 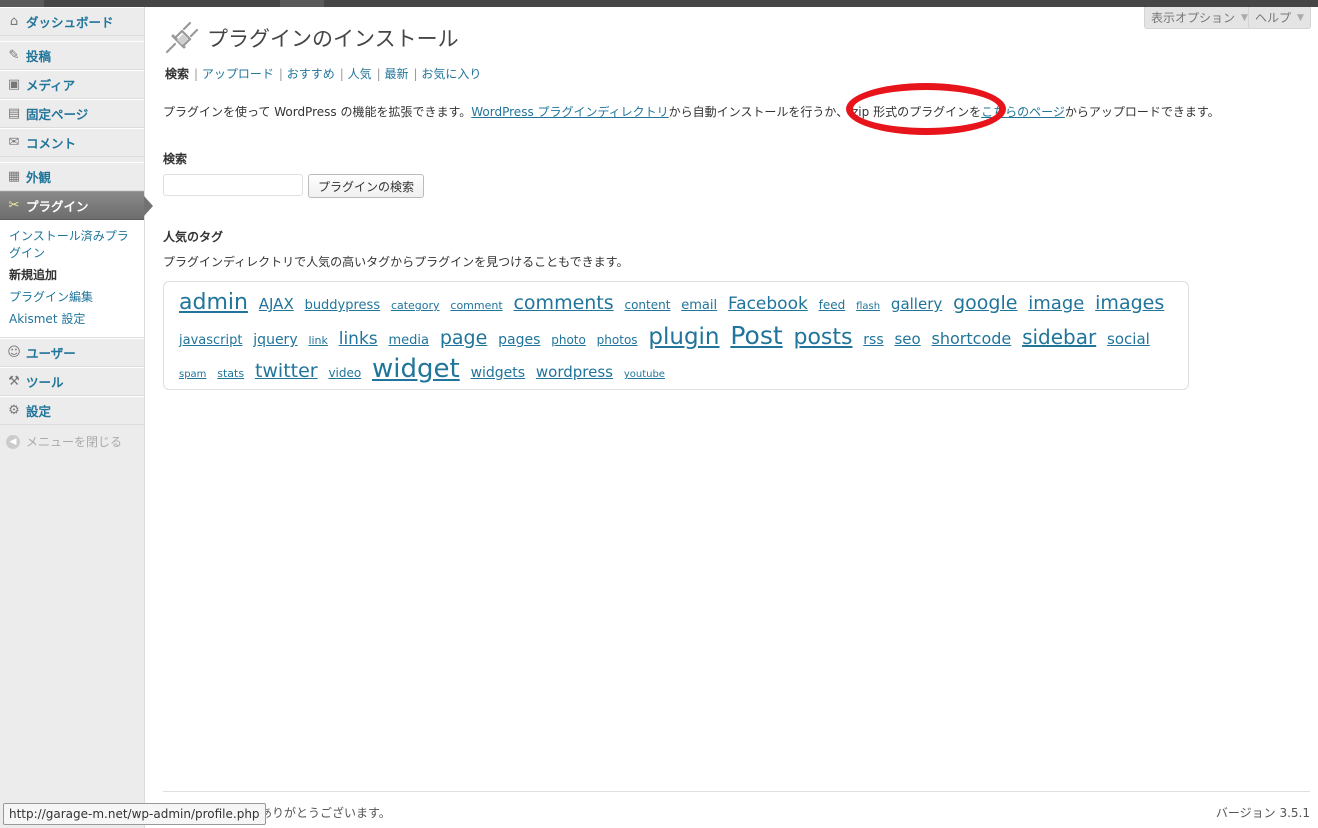 What do you see at coordinates (14, 205) in the screenshot?
I see `plugin-icon: ✂` at bounding box center [14, 205].